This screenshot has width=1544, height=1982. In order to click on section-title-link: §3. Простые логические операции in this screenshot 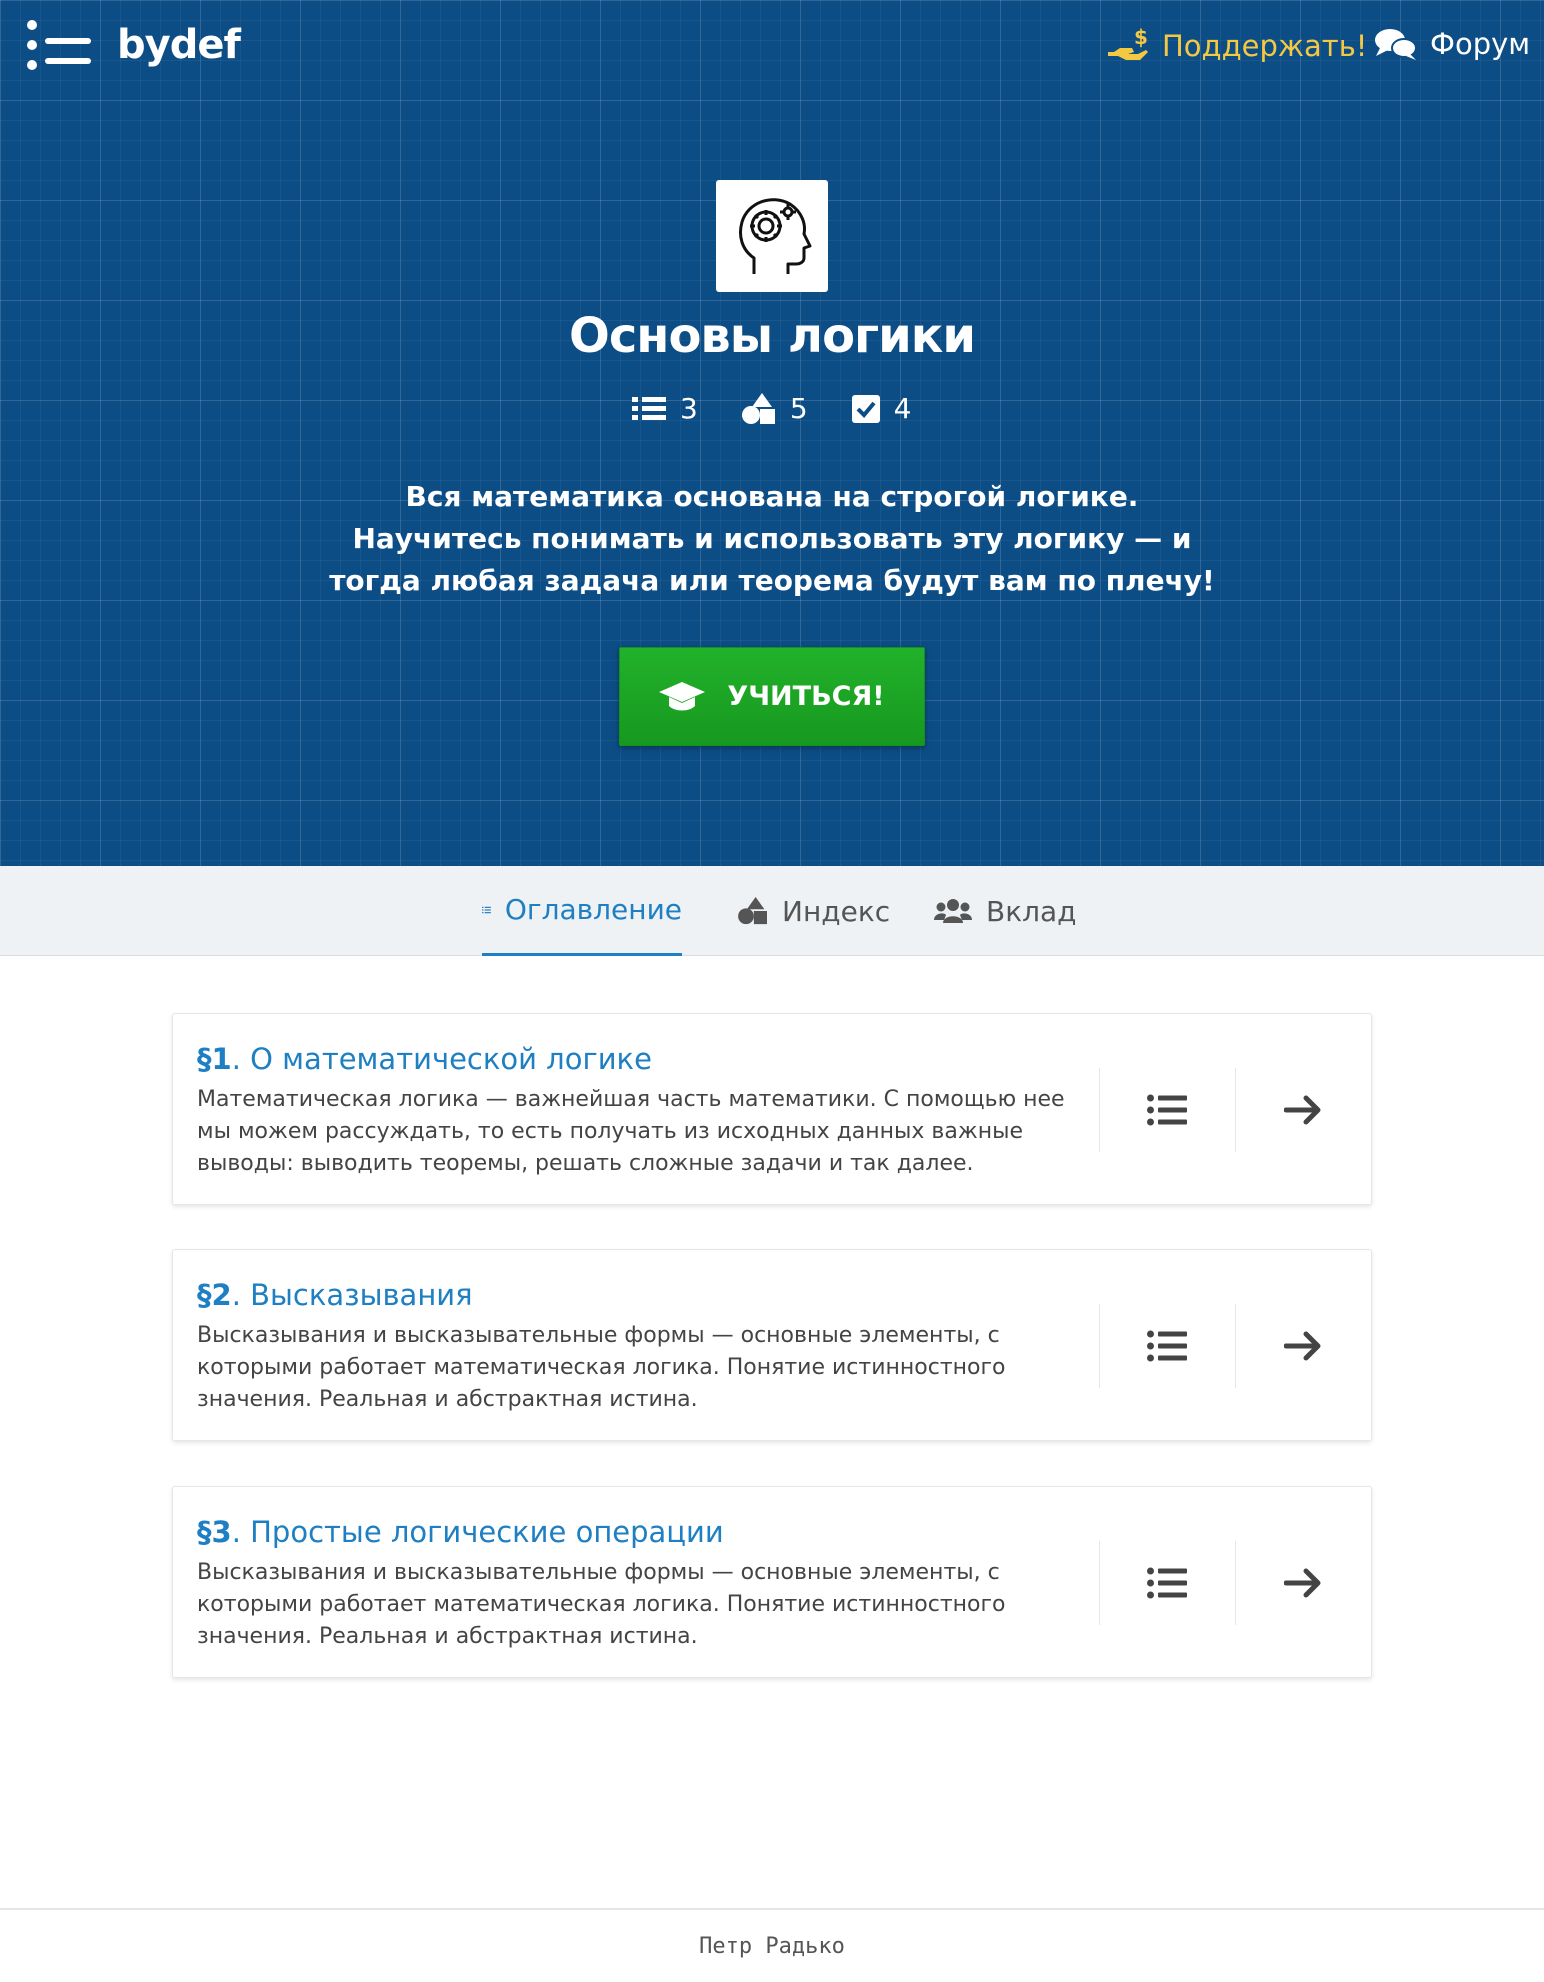, I will do `click(637, 1532)`.